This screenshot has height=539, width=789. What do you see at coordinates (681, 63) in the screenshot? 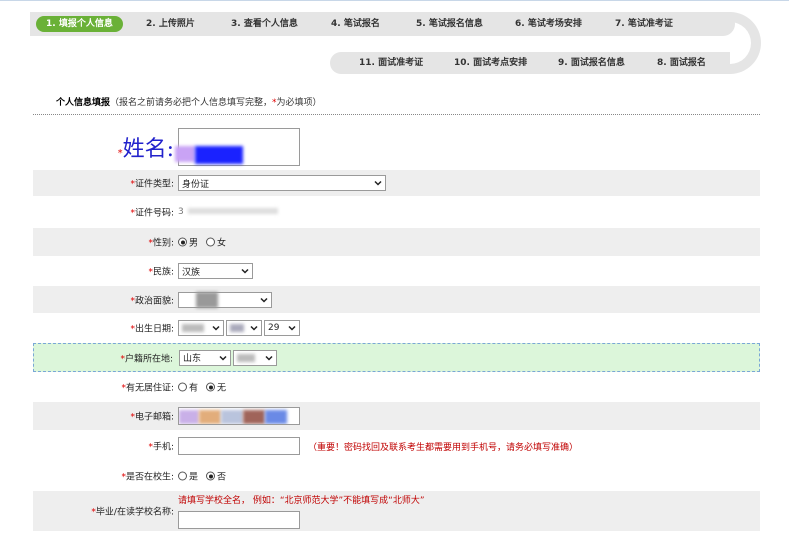
I see `step-8-interview-register: 8. 面试报名` at bounding box center [681, 63].